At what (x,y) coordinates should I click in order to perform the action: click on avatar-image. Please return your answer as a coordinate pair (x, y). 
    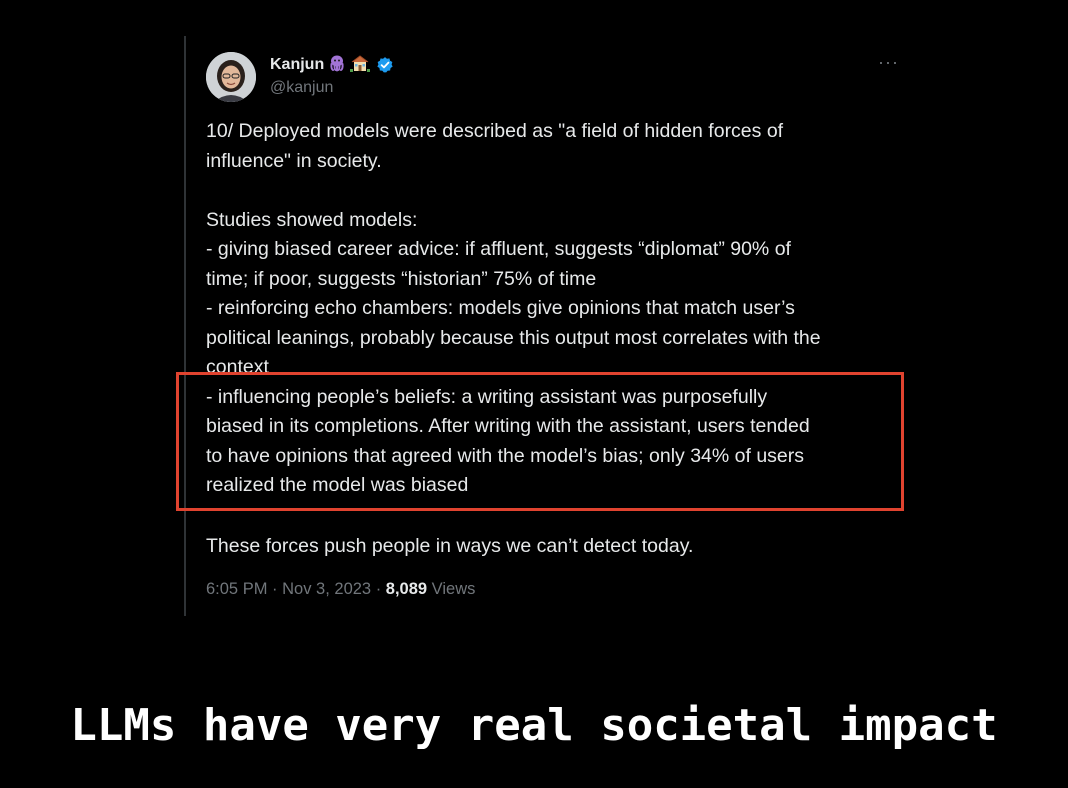
    Looking at the image, I should click on (231, 77).